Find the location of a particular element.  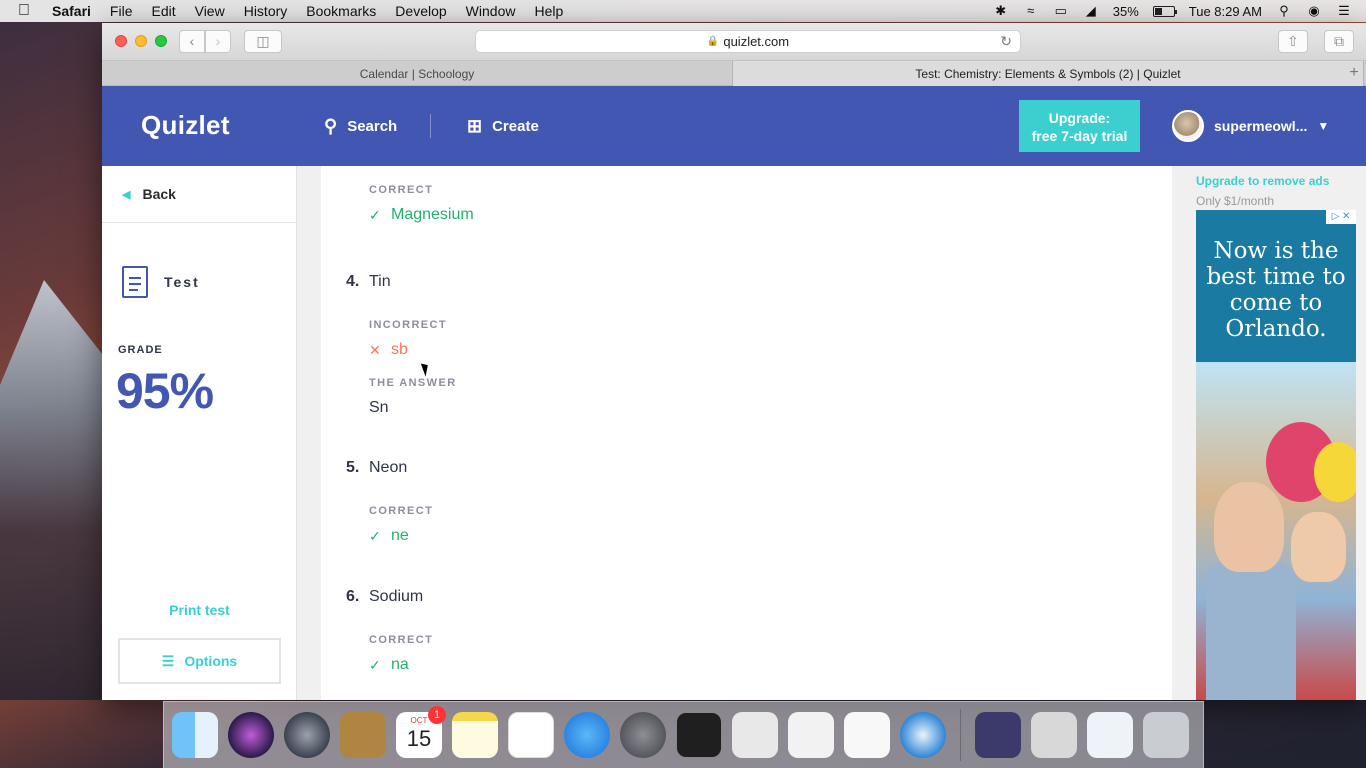

menu-history: History is located at coordinates (266, 11).